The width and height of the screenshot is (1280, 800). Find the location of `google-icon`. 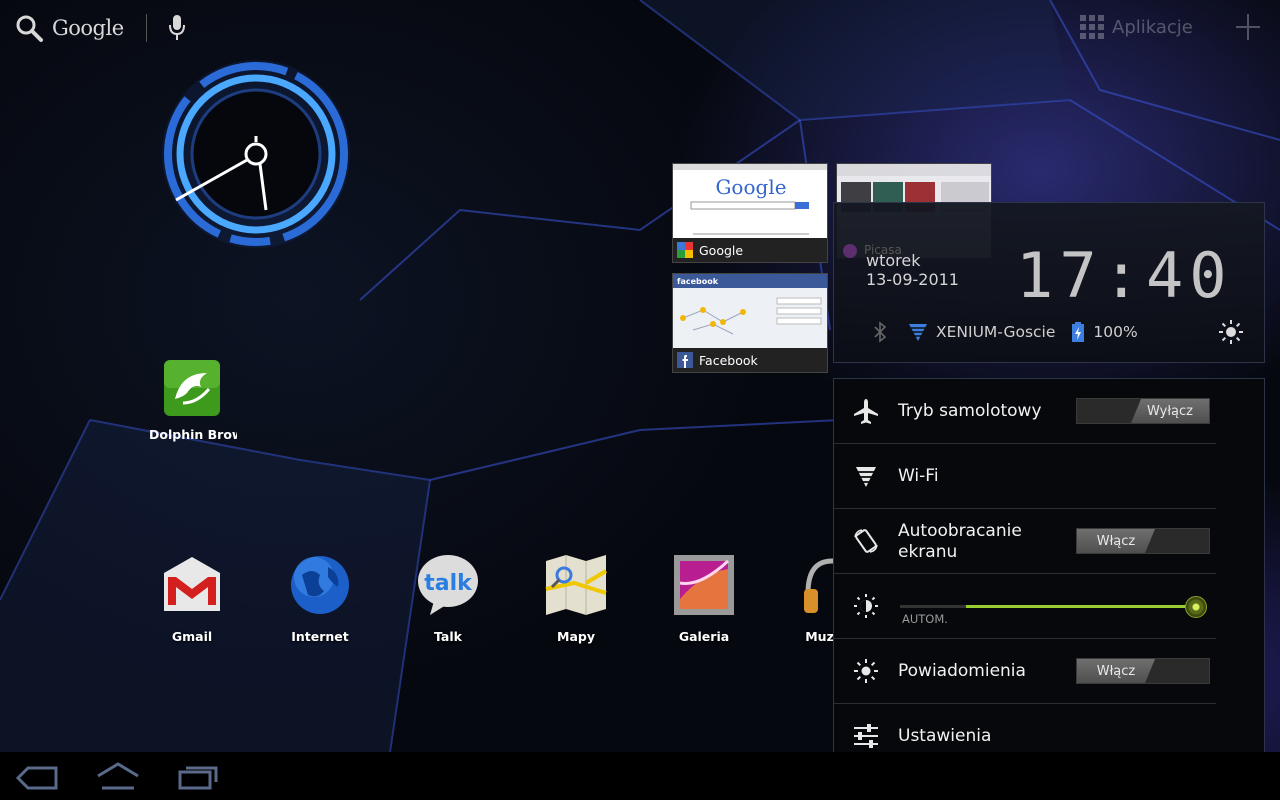

google-icon is located at coordinates (685, 250).